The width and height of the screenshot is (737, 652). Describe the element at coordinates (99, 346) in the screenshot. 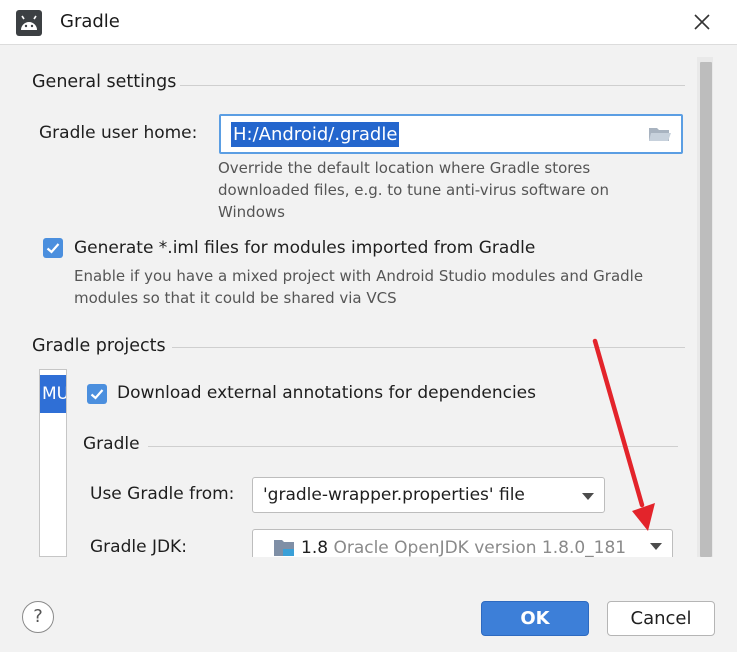

I see `gradle-projects-title: Gradle projects` at that location.